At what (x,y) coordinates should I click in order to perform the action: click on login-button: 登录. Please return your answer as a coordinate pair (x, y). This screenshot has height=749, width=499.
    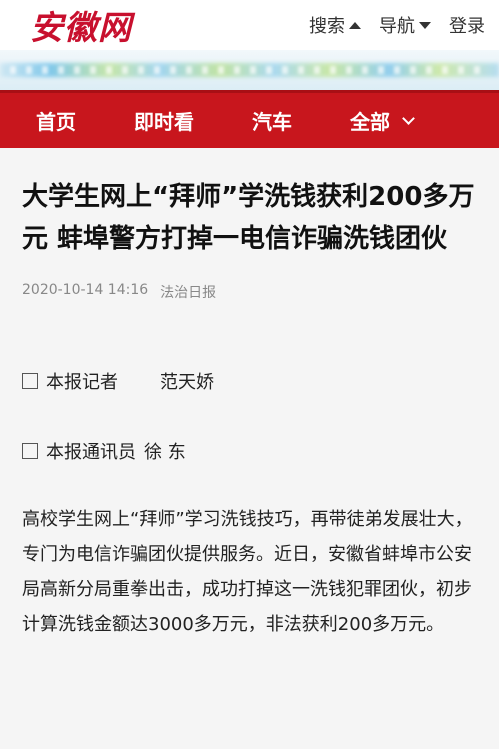
    Looking at the image, I should click on (467, 25).